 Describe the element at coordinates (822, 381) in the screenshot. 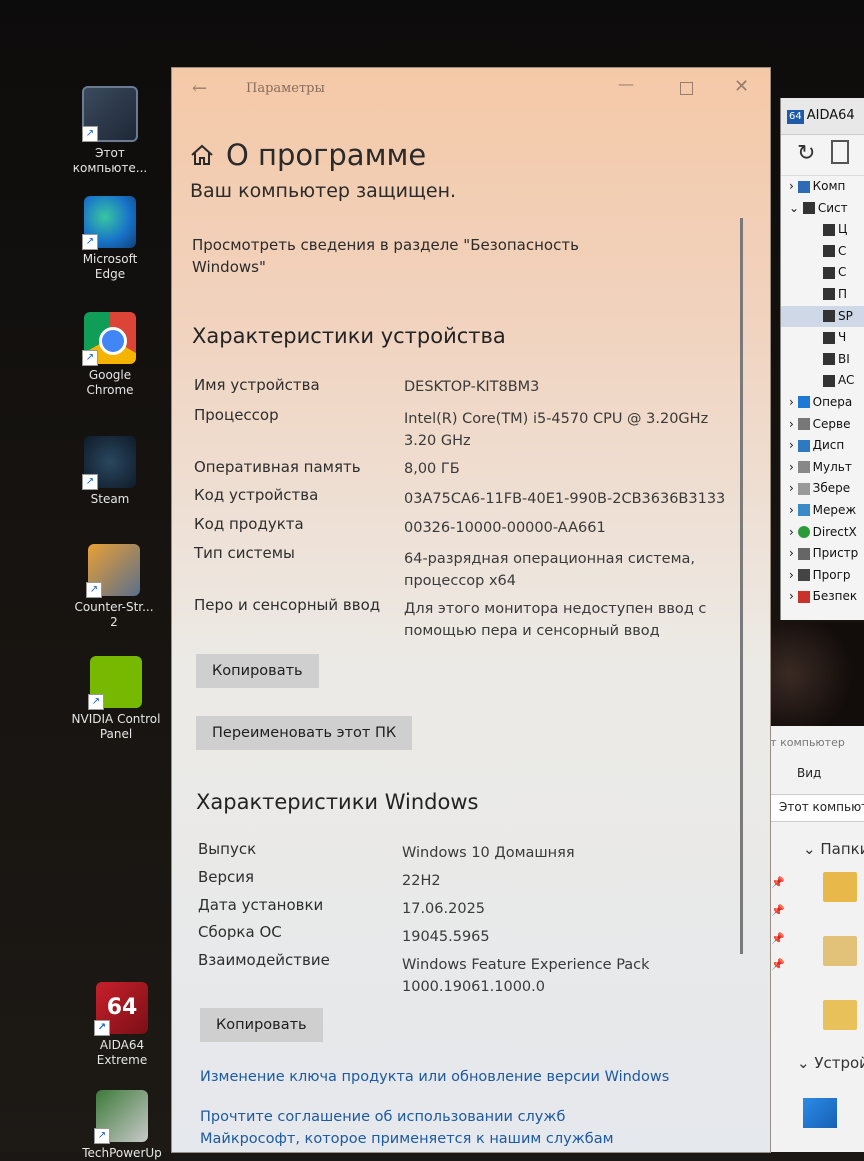

I see `tree-node: AC` at that location.